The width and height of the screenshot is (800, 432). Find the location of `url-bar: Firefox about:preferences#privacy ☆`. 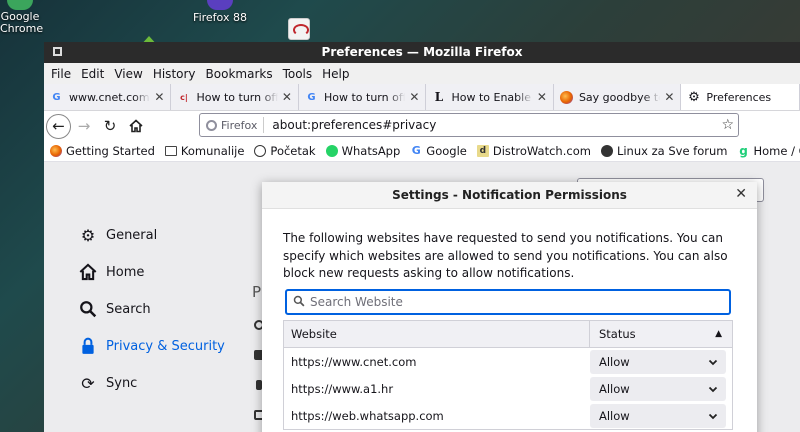

url-bar: Firefox about:preferences#privacy ☆ is located at coordinates (469, 125).